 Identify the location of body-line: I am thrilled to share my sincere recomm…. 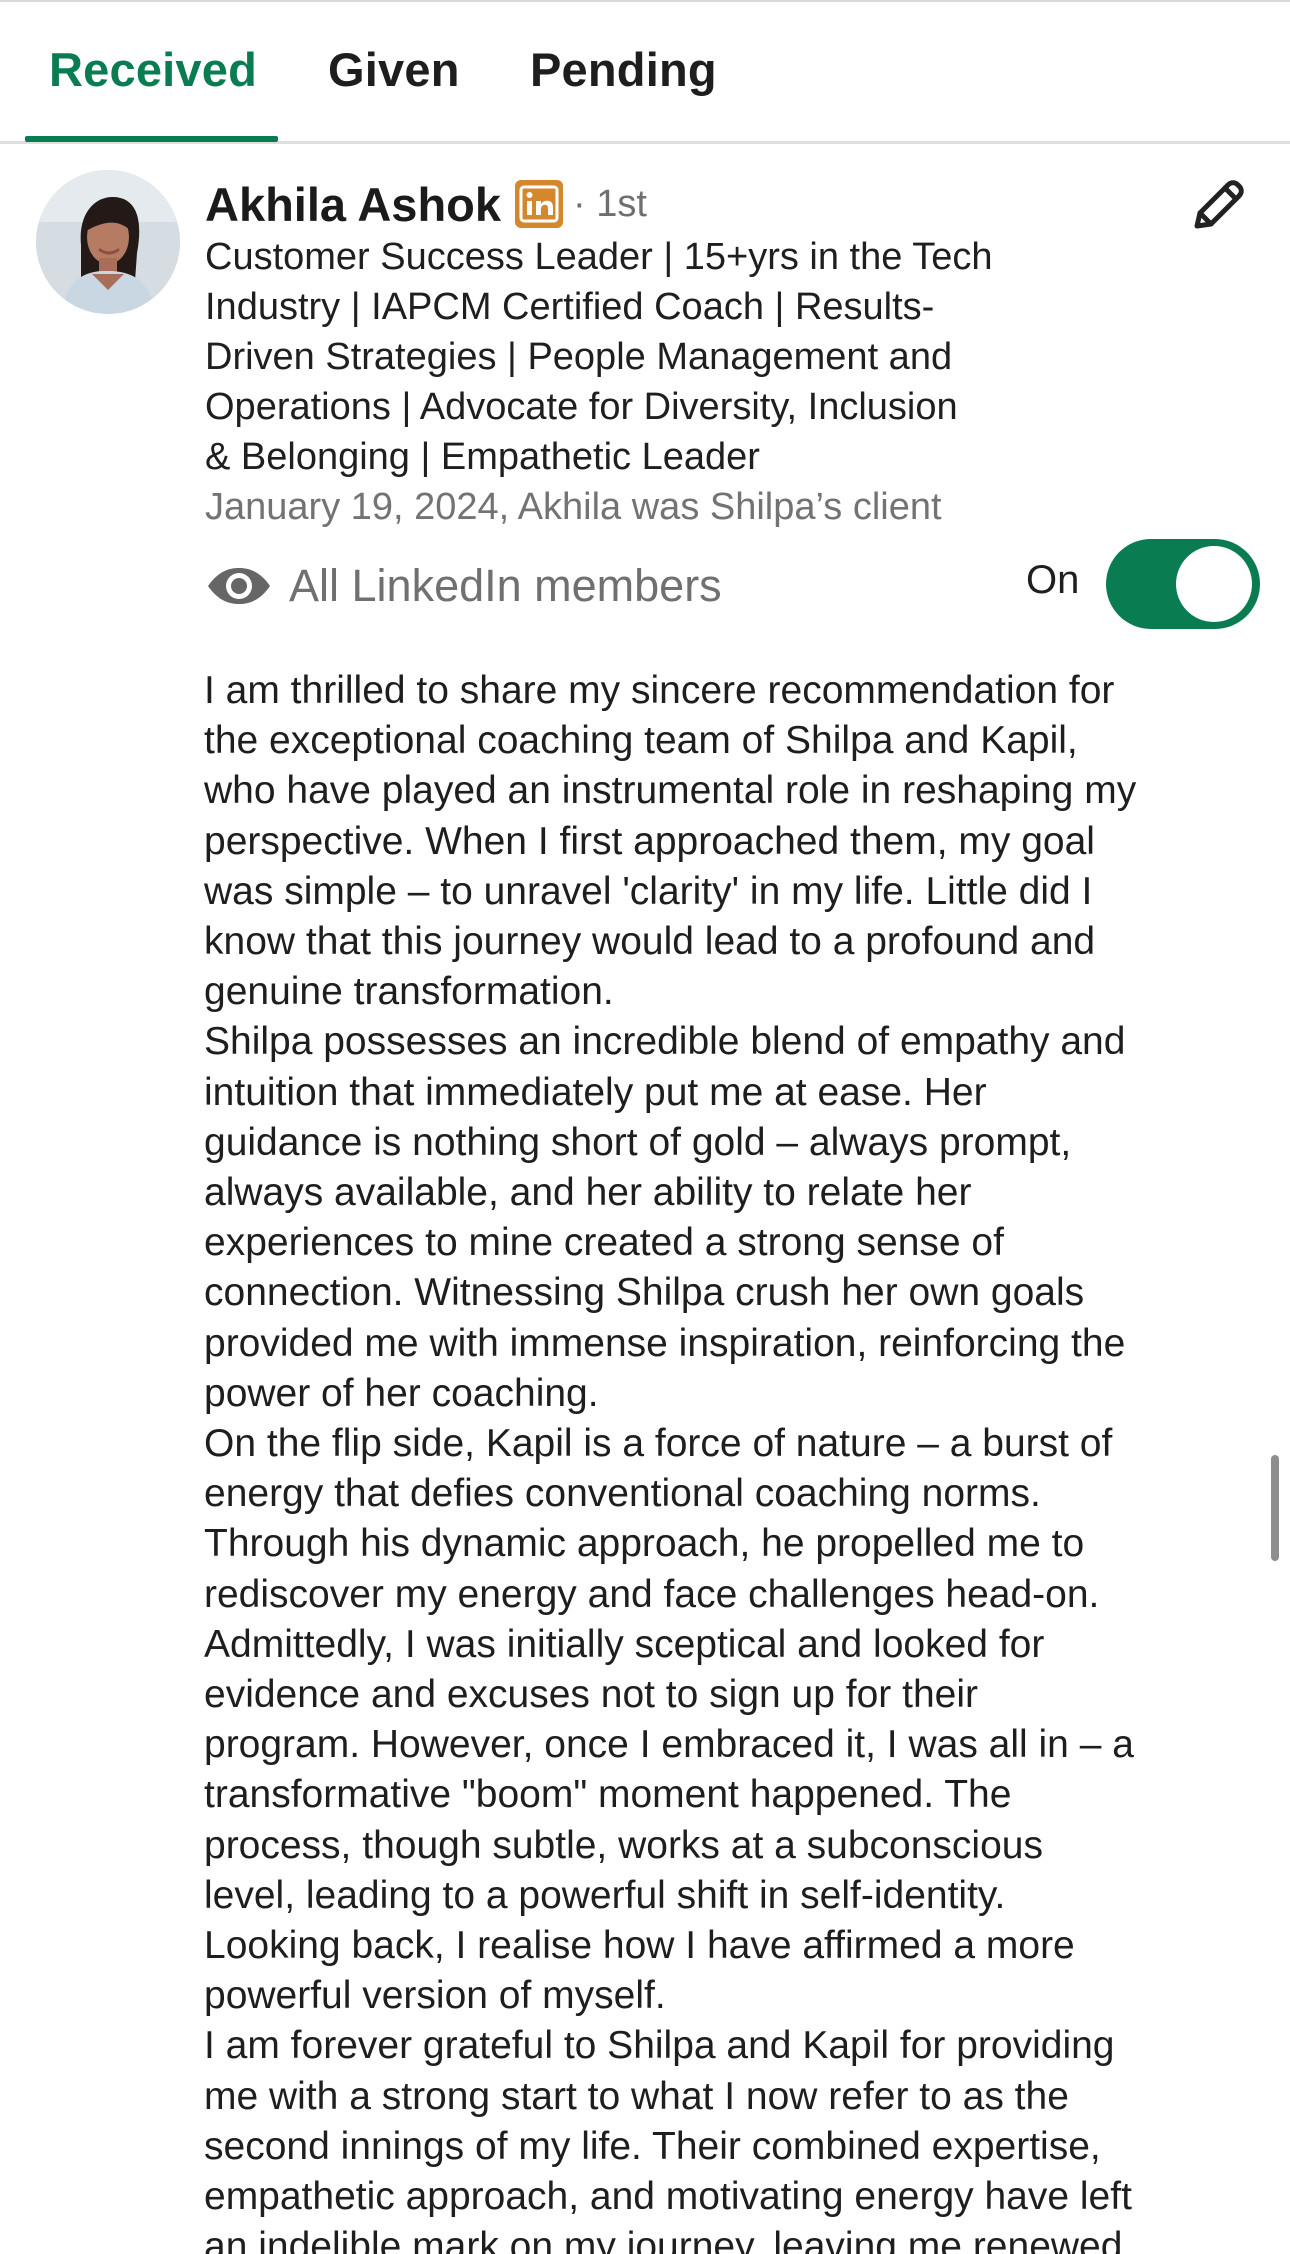
(659, 690).